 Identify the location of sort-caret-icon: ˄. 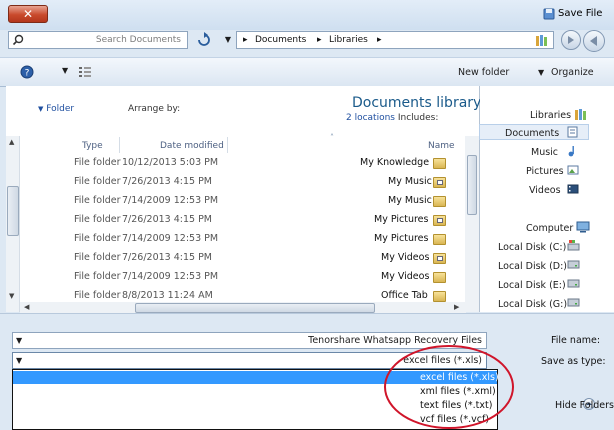
(332, 137).